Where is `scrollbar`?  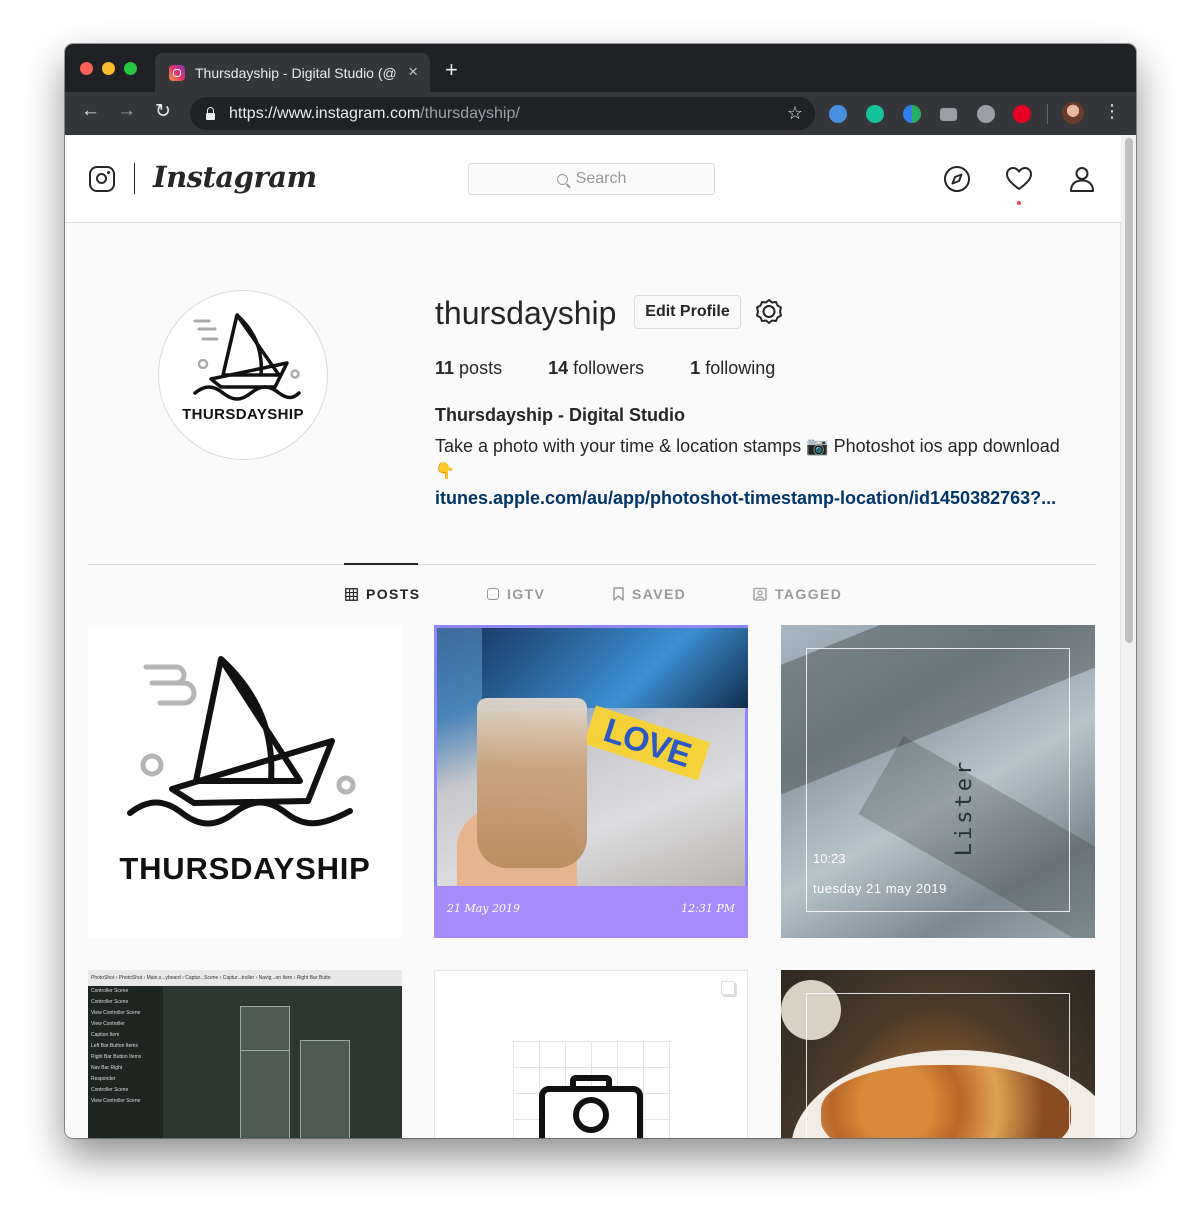
scrollbar is located at coordinates (1128, 636).